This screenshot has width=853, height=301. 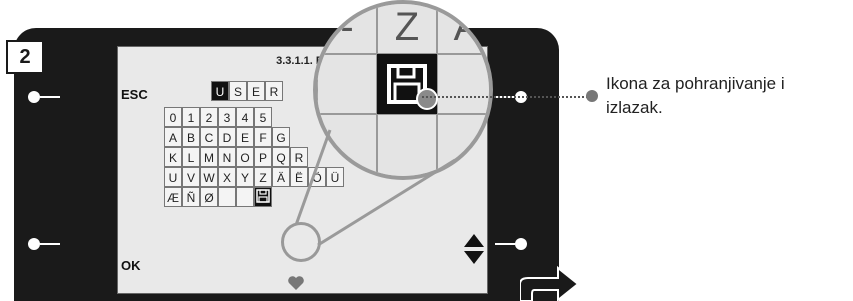 I want to click on callout-pointer-line, so click(x=507, y=97).